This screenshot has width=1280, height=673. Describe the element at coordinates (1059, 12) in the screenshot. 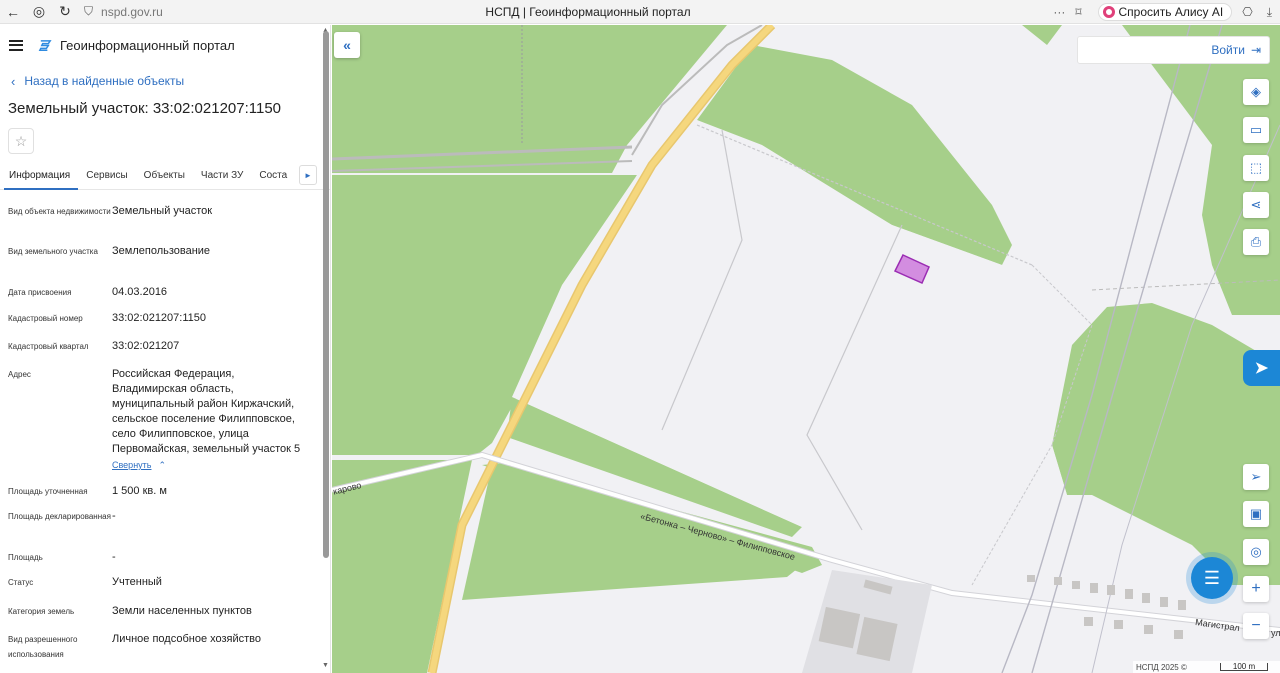

I see `more-icon: ···` at that location.